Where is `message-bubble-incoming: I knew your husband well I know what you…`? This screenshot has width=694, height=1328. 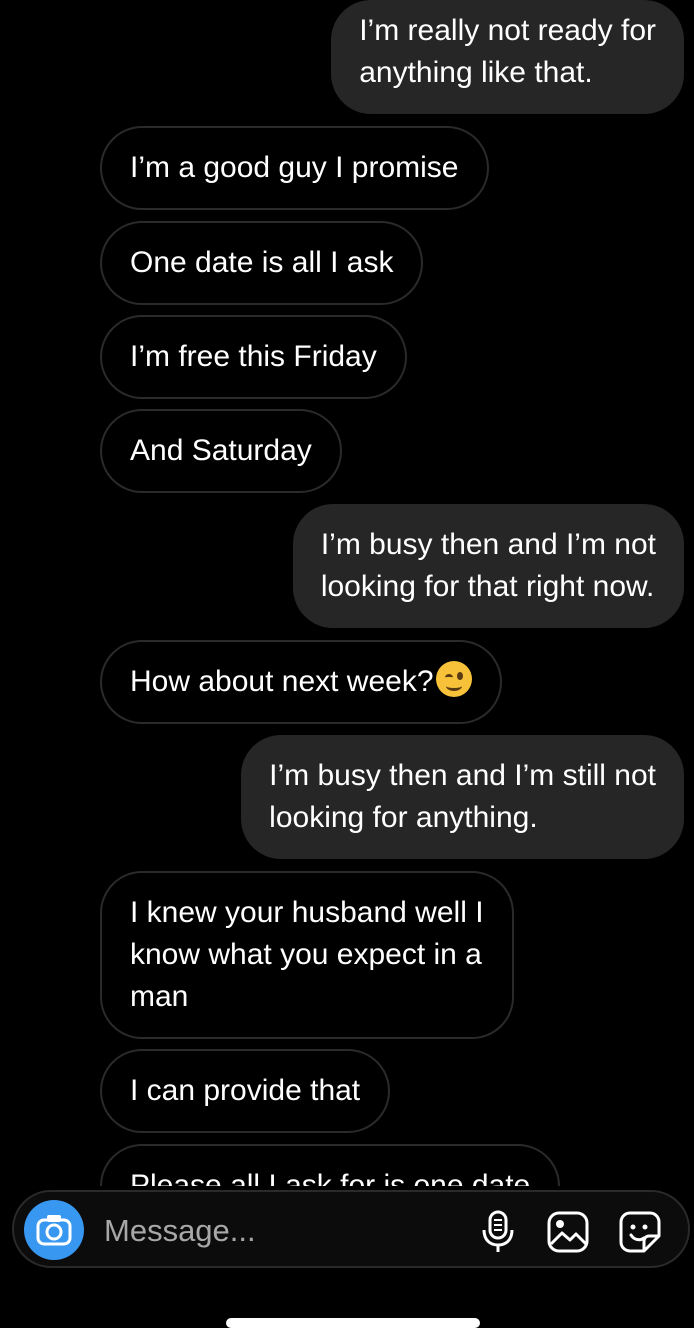
message-bubble-incoming: I knew your husband well I know what you… is located at coordinates (307, 955).